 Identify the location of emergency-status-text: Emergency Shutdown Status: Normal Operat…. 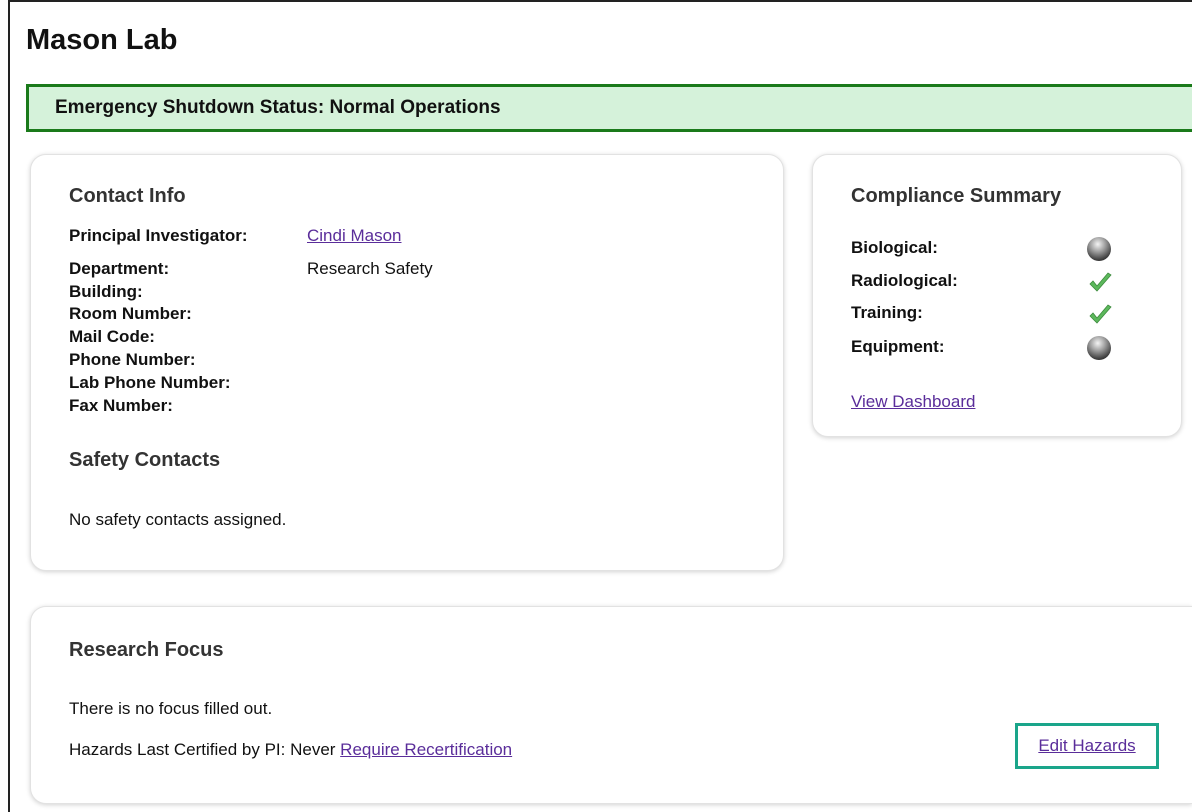
(278, 107).